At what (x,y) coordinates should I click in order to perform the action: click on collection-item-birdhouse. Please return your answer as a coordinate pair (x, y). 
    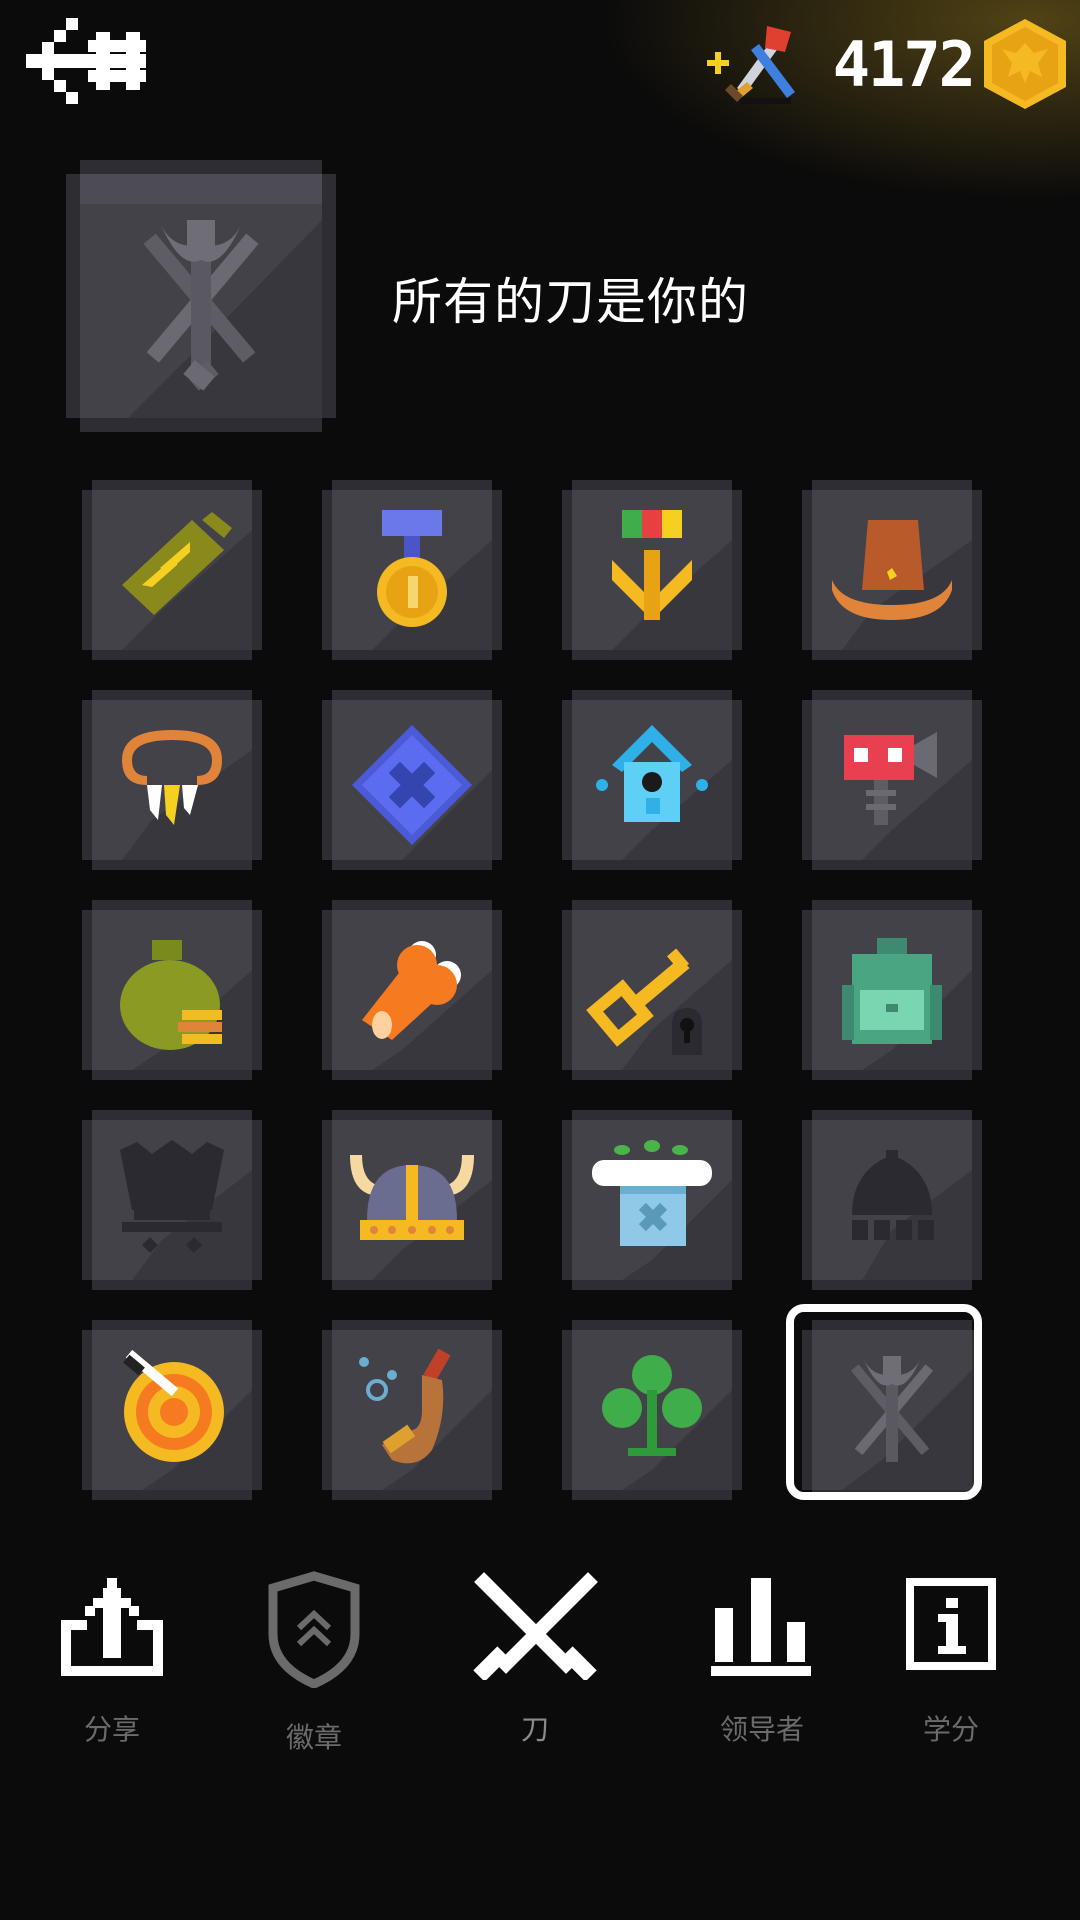
    Looking at the image, I should click on (652, 780).